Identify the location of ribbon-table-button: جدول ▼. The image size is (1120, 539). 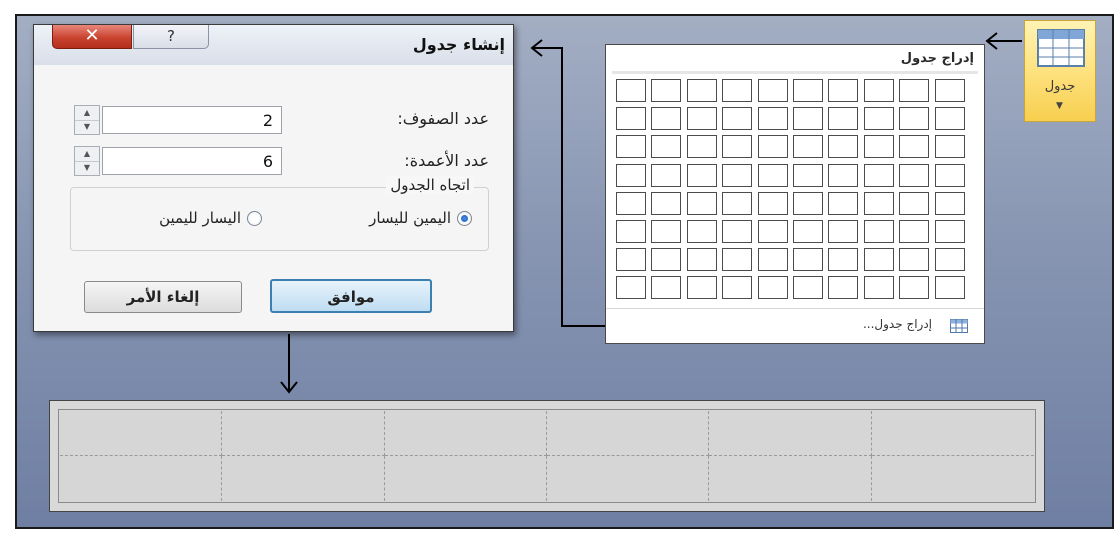
(1060, 71).